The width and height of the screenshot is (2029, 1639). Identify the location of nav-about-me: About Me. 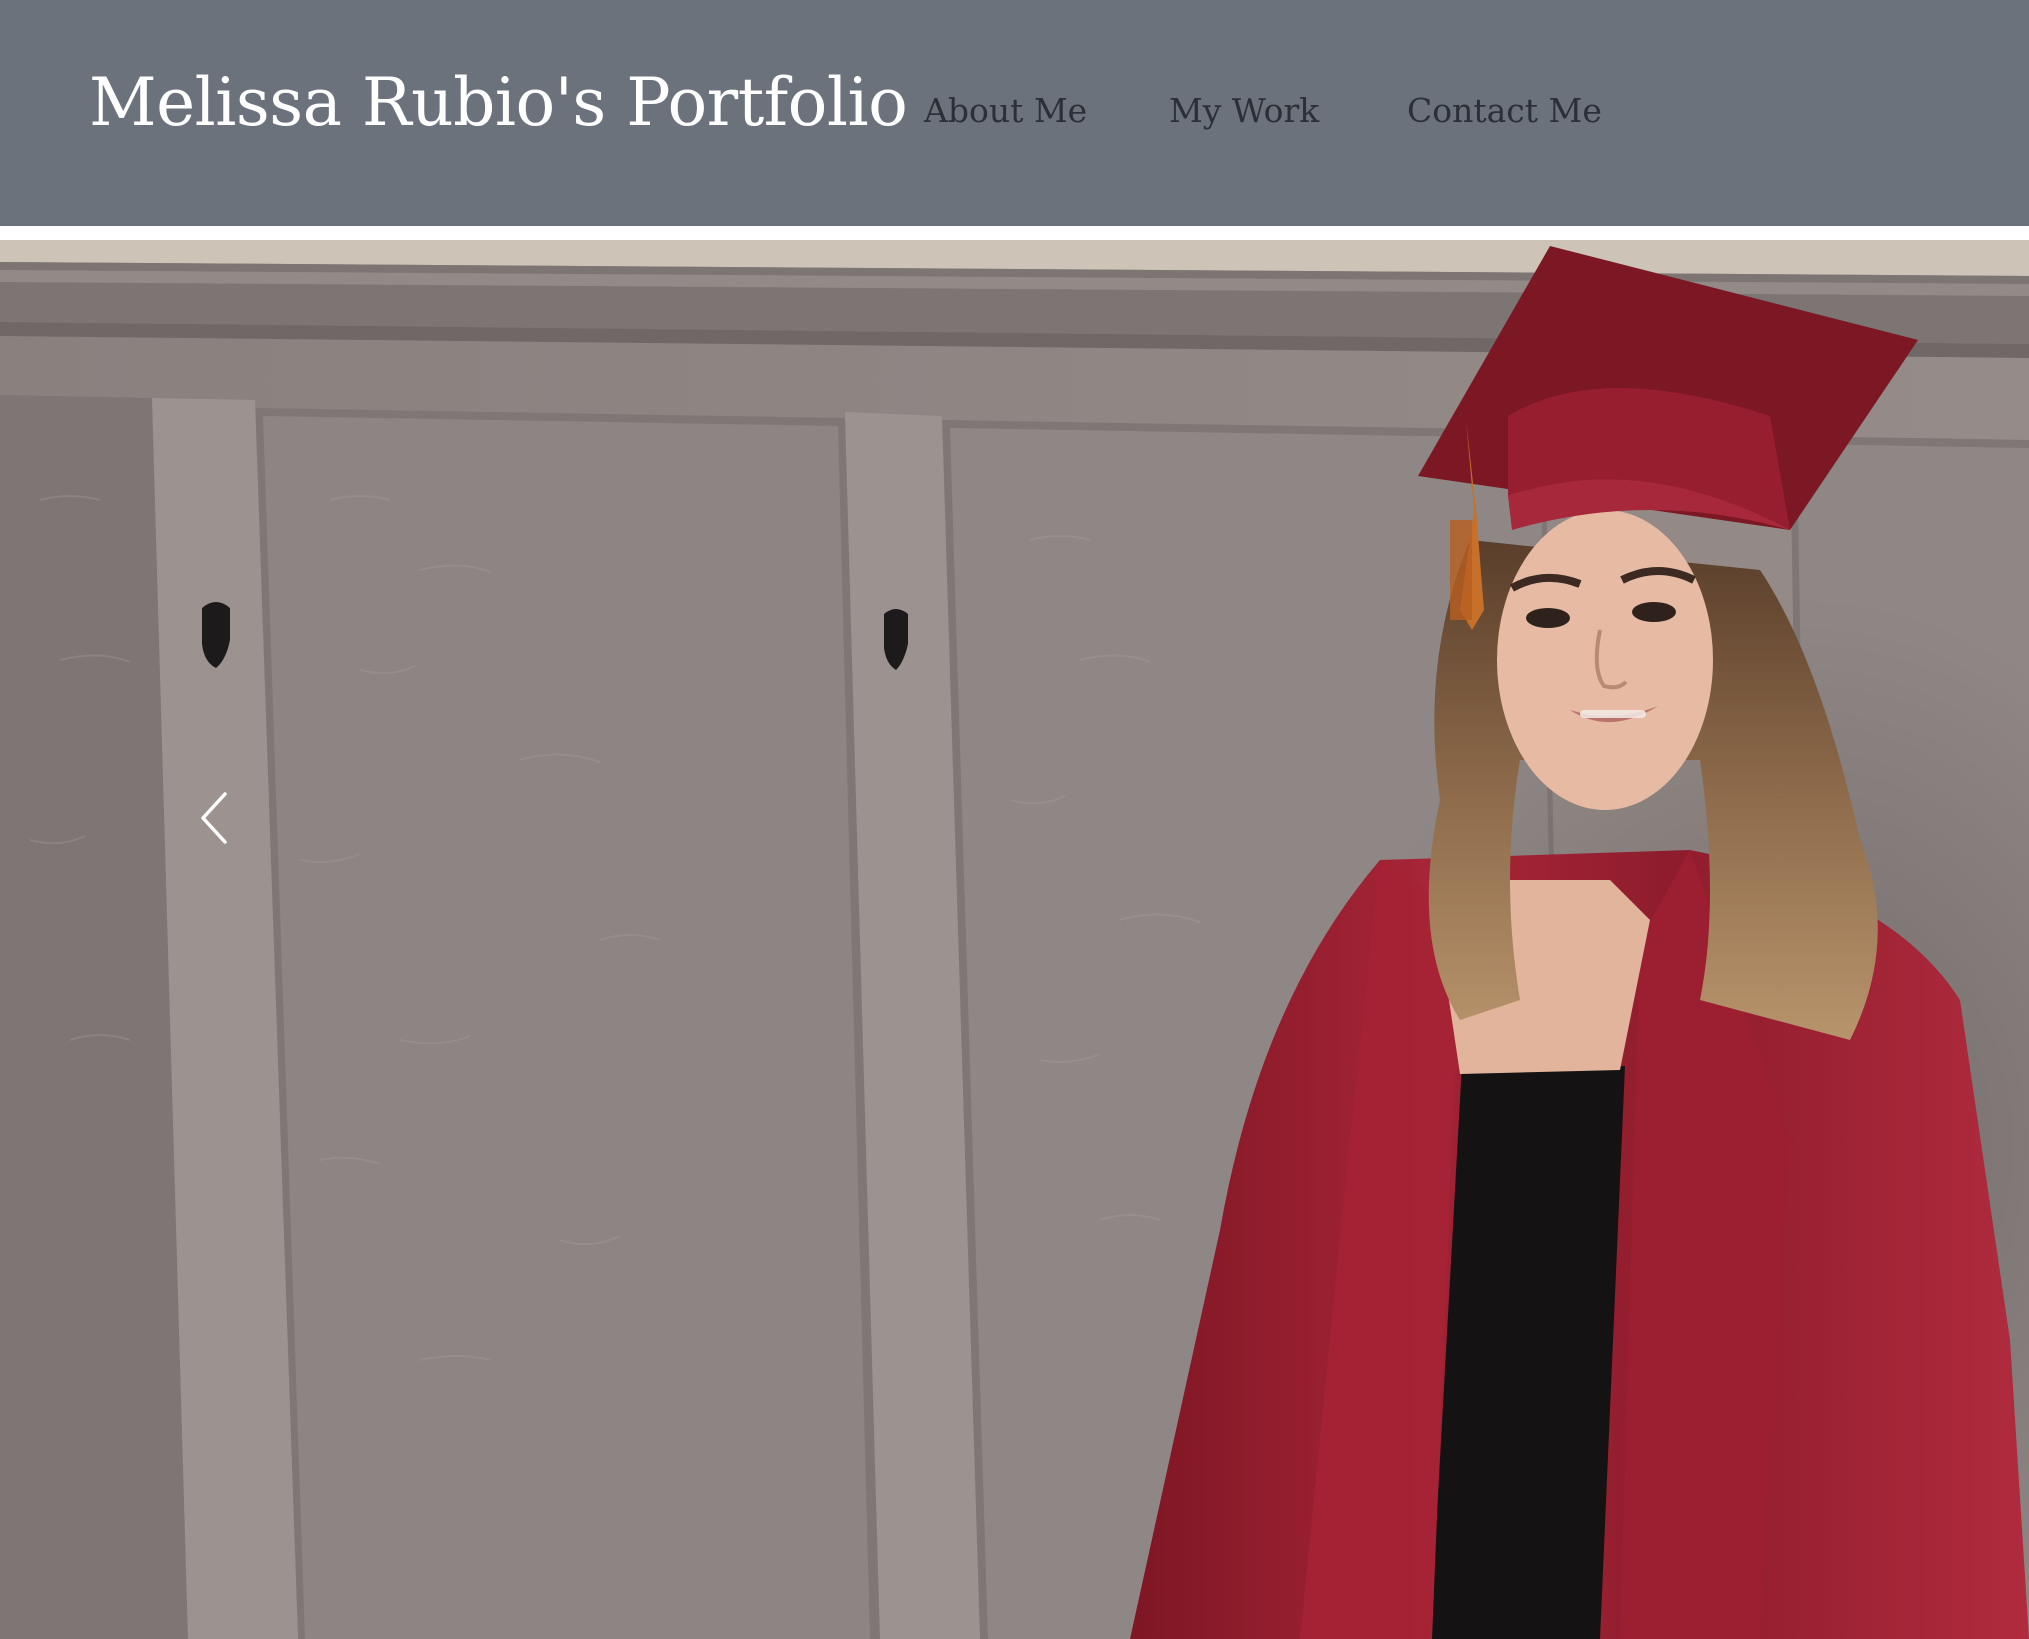
(1005, 110).